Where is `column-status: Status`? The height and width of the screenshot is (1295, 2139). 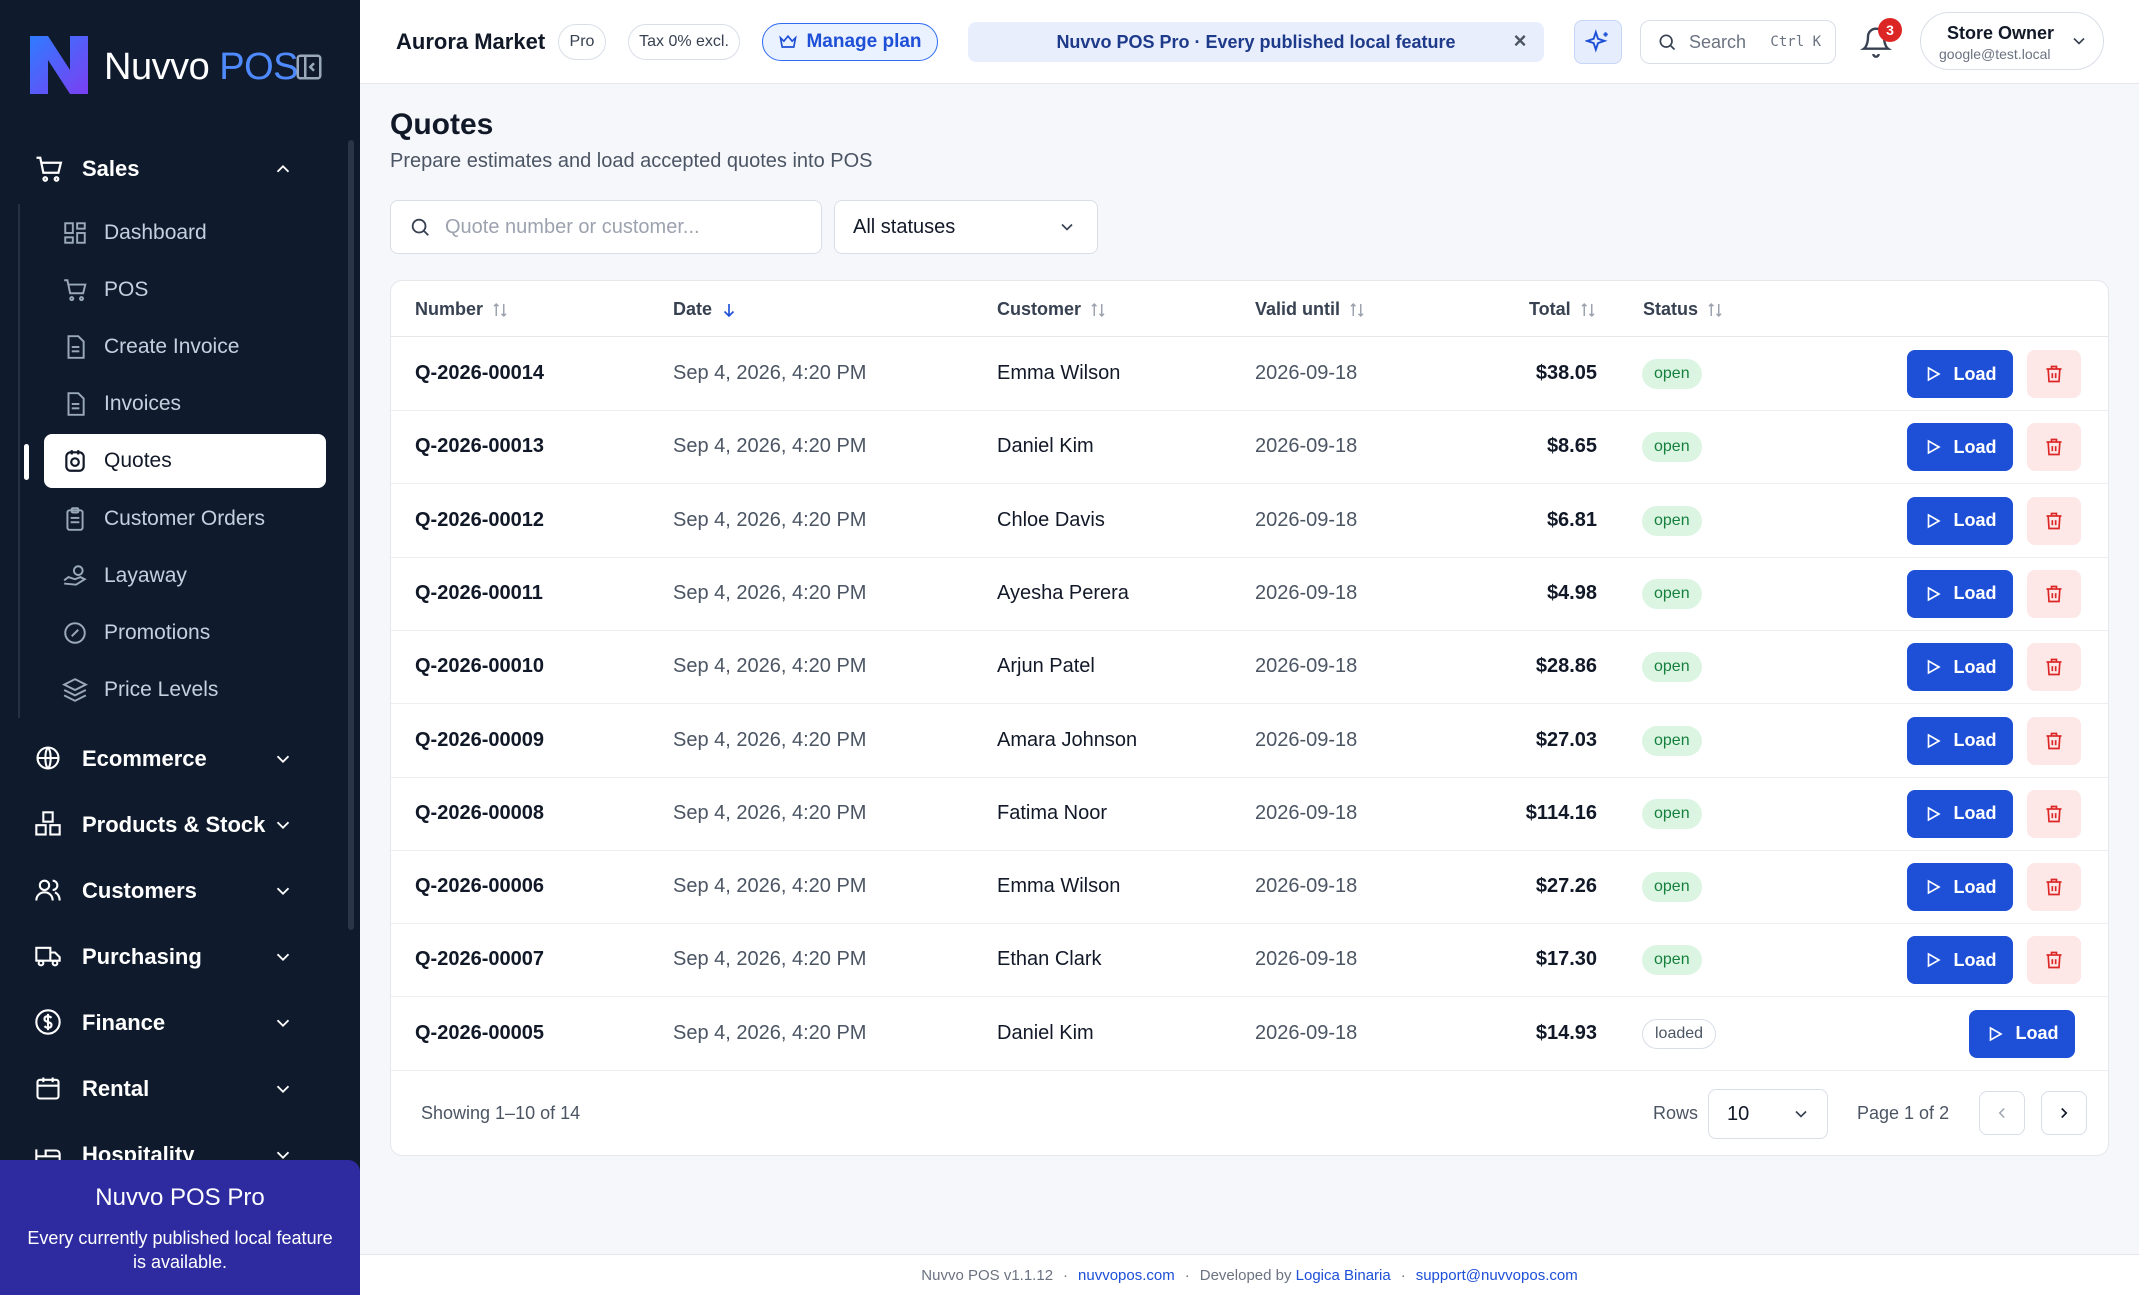
column-status: Status is located at coordinates (1683, 309).